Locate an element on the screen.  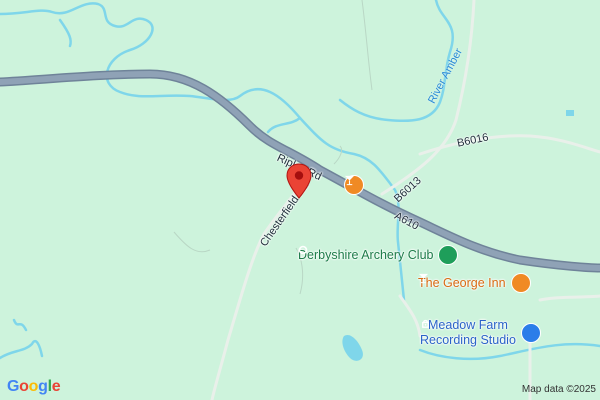
poi-label-block: Meadow Farm Recording Studio is located at coordinates (468, 333).